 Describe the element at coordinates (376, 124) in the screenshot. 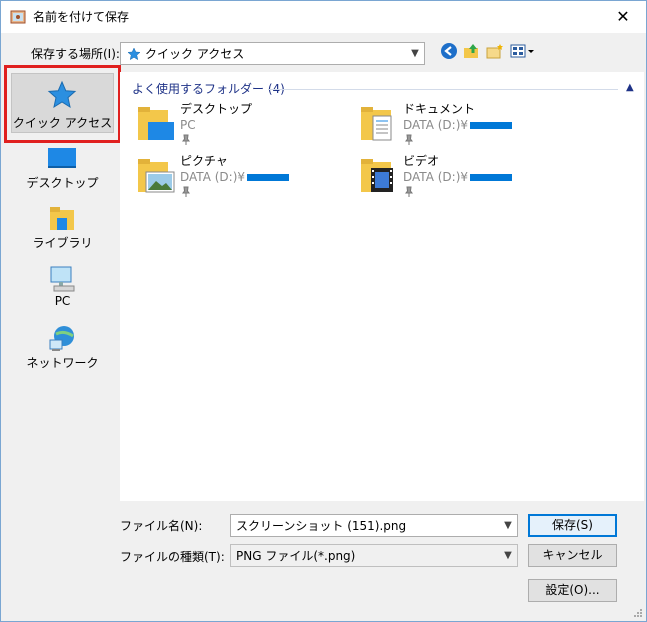

I see `documents-folder-icon` at that location.